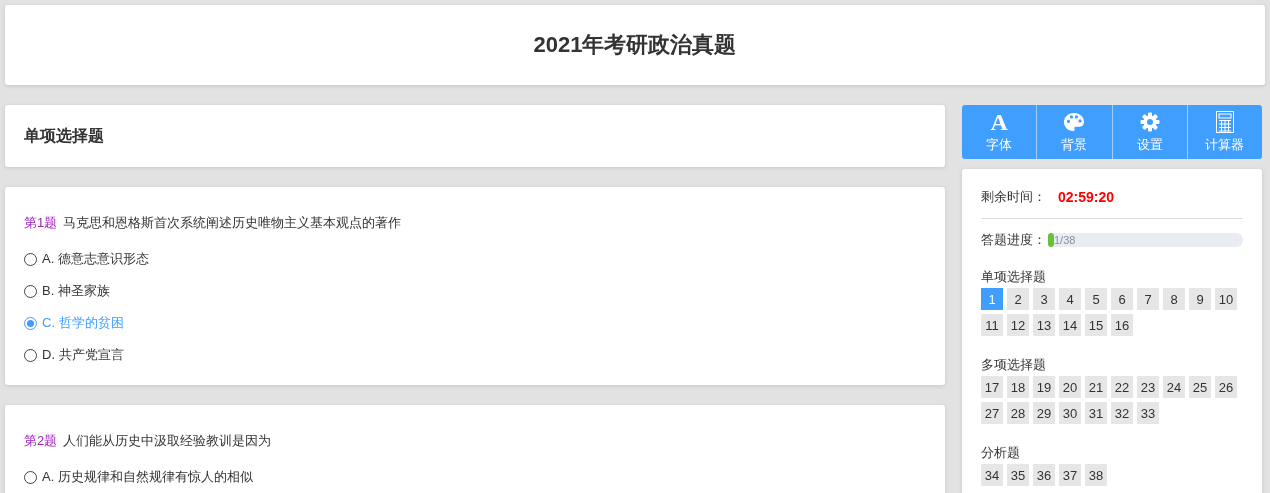  What do you see at coordinates (992, 475) in the screenshot?
I see `question-link: 34` at bounding box center [992, 475].